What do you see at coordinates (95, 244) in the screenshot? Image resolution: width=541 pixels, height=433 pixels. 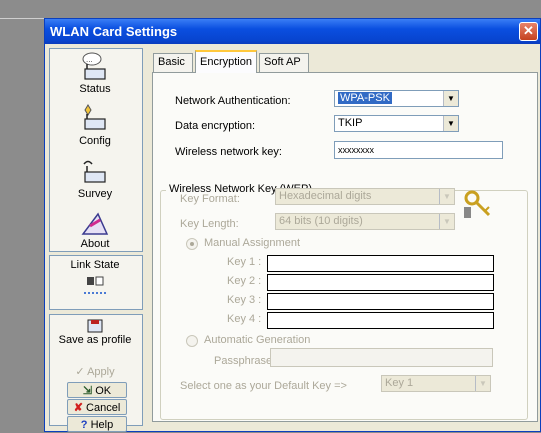 I see `sidebar-item-label: About` at bounding box center [95, 244].